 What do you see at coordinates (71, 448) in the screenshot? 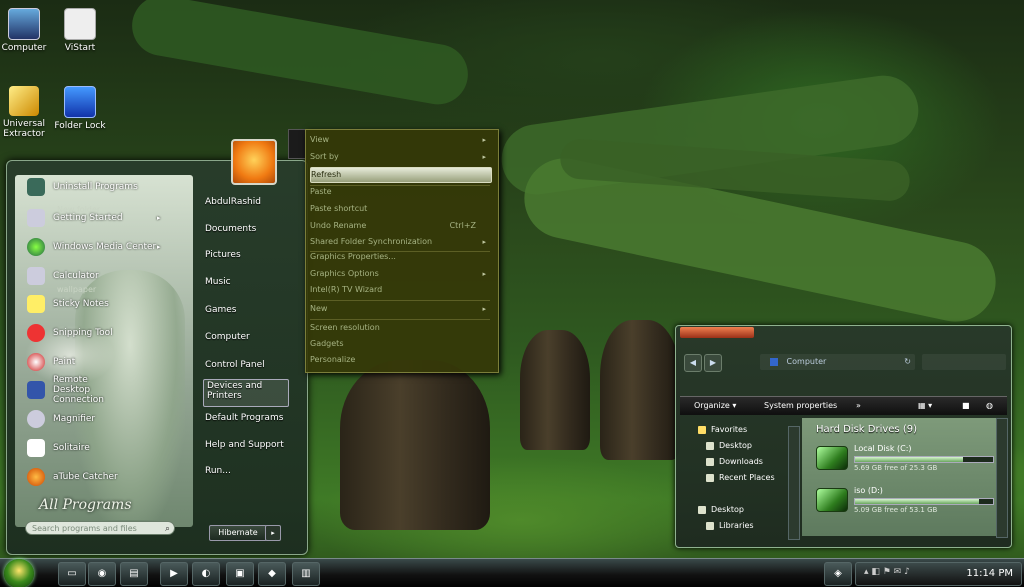
I see `program-label: Solitaire` at bounding box center [71, 448].